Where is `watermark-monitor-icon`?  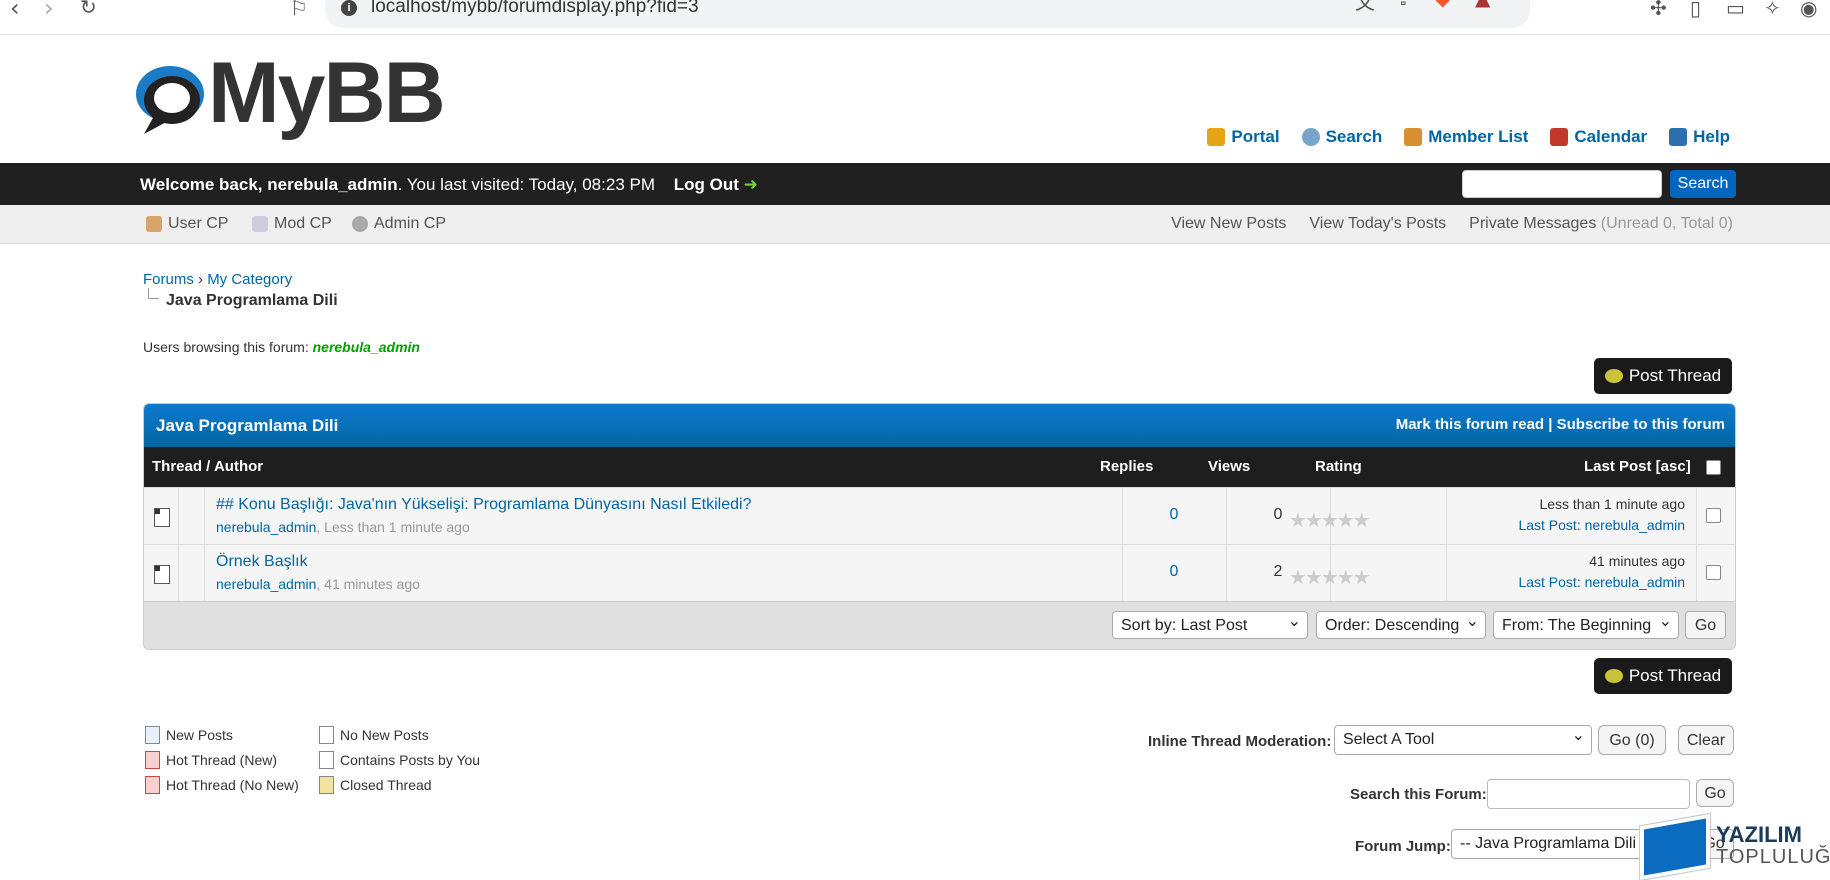 watermark-monitor-icon is located at coordinates (1675, 846).